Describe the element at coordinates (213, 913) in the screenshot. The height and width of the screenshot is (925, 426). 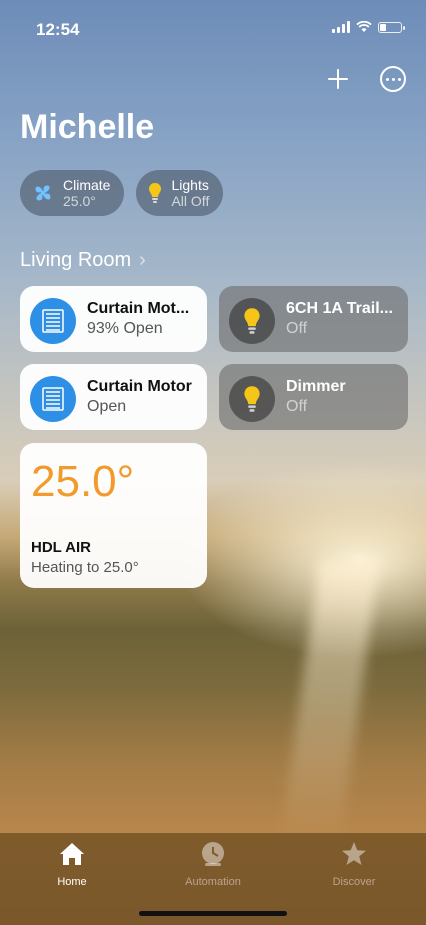
I see `home-indicator` at that location.